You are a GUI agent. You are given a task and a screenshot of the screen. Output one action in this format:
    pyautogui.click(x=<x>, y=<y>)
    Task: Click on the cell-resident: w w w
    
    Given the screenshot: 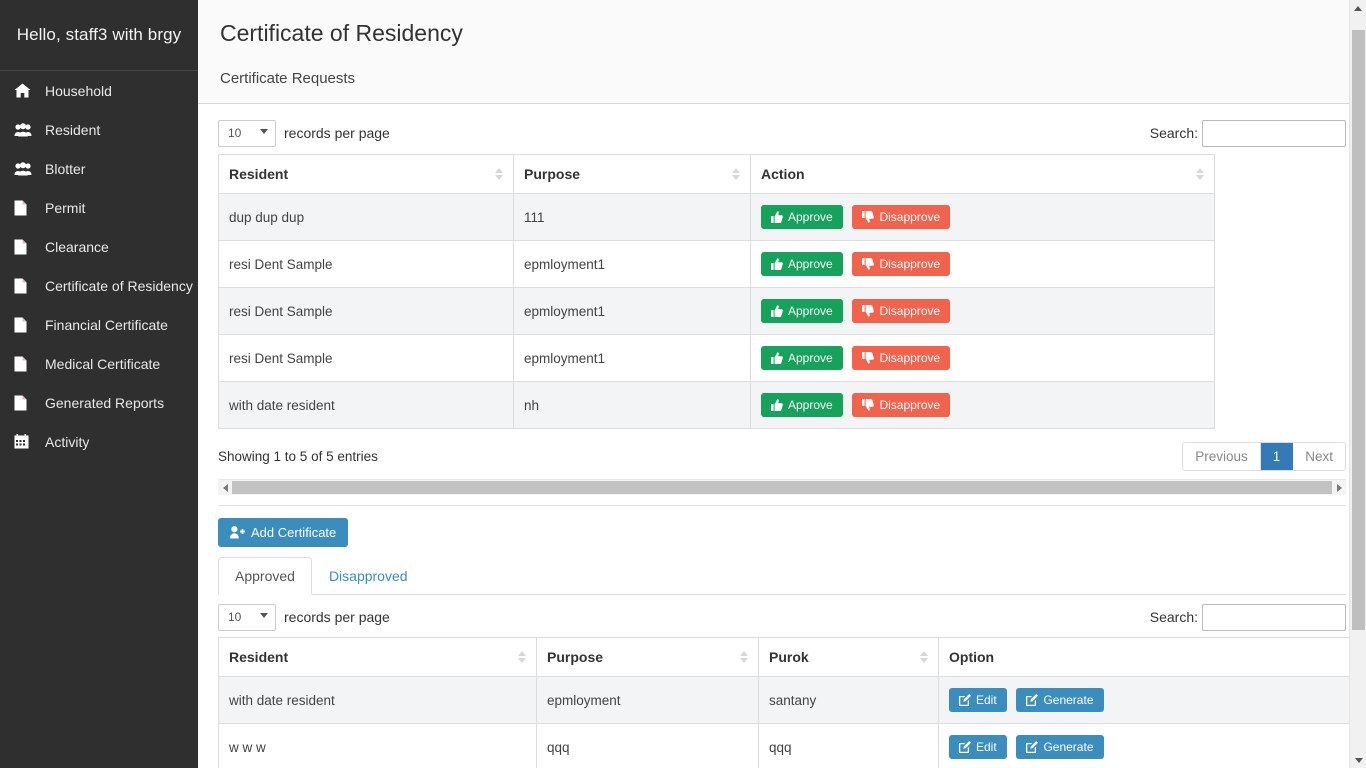 What is the action you would take?
    pyautogui.click(x=377, y=745)
    